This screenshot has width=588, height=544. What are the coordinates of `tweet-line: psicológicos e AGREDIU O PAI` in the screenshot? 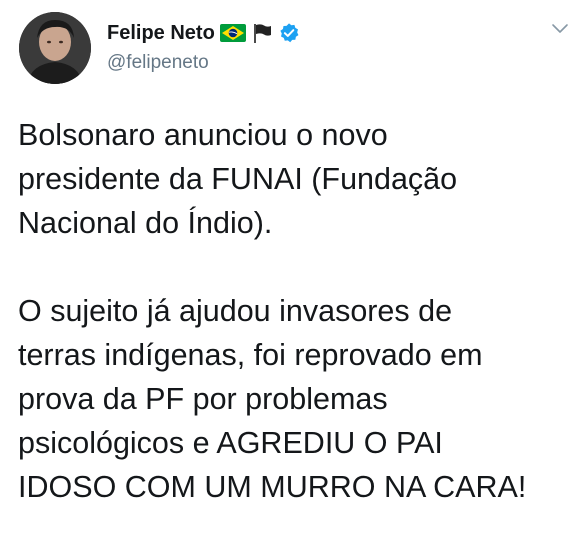 It's located at (230, 443).